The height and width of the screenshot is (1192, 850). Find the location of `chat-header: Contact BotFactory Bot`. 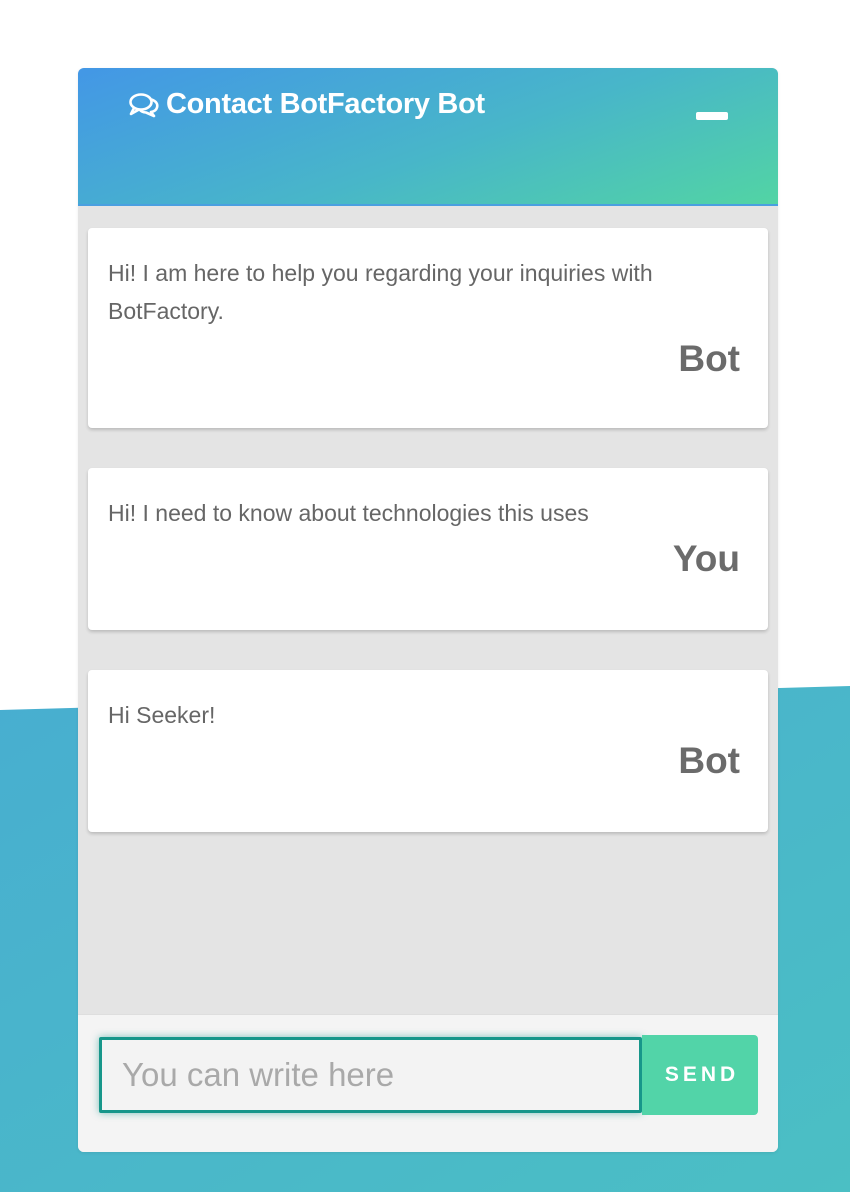

chat-header: Contact BotFactory Bot is located at coordinates (428, 137).